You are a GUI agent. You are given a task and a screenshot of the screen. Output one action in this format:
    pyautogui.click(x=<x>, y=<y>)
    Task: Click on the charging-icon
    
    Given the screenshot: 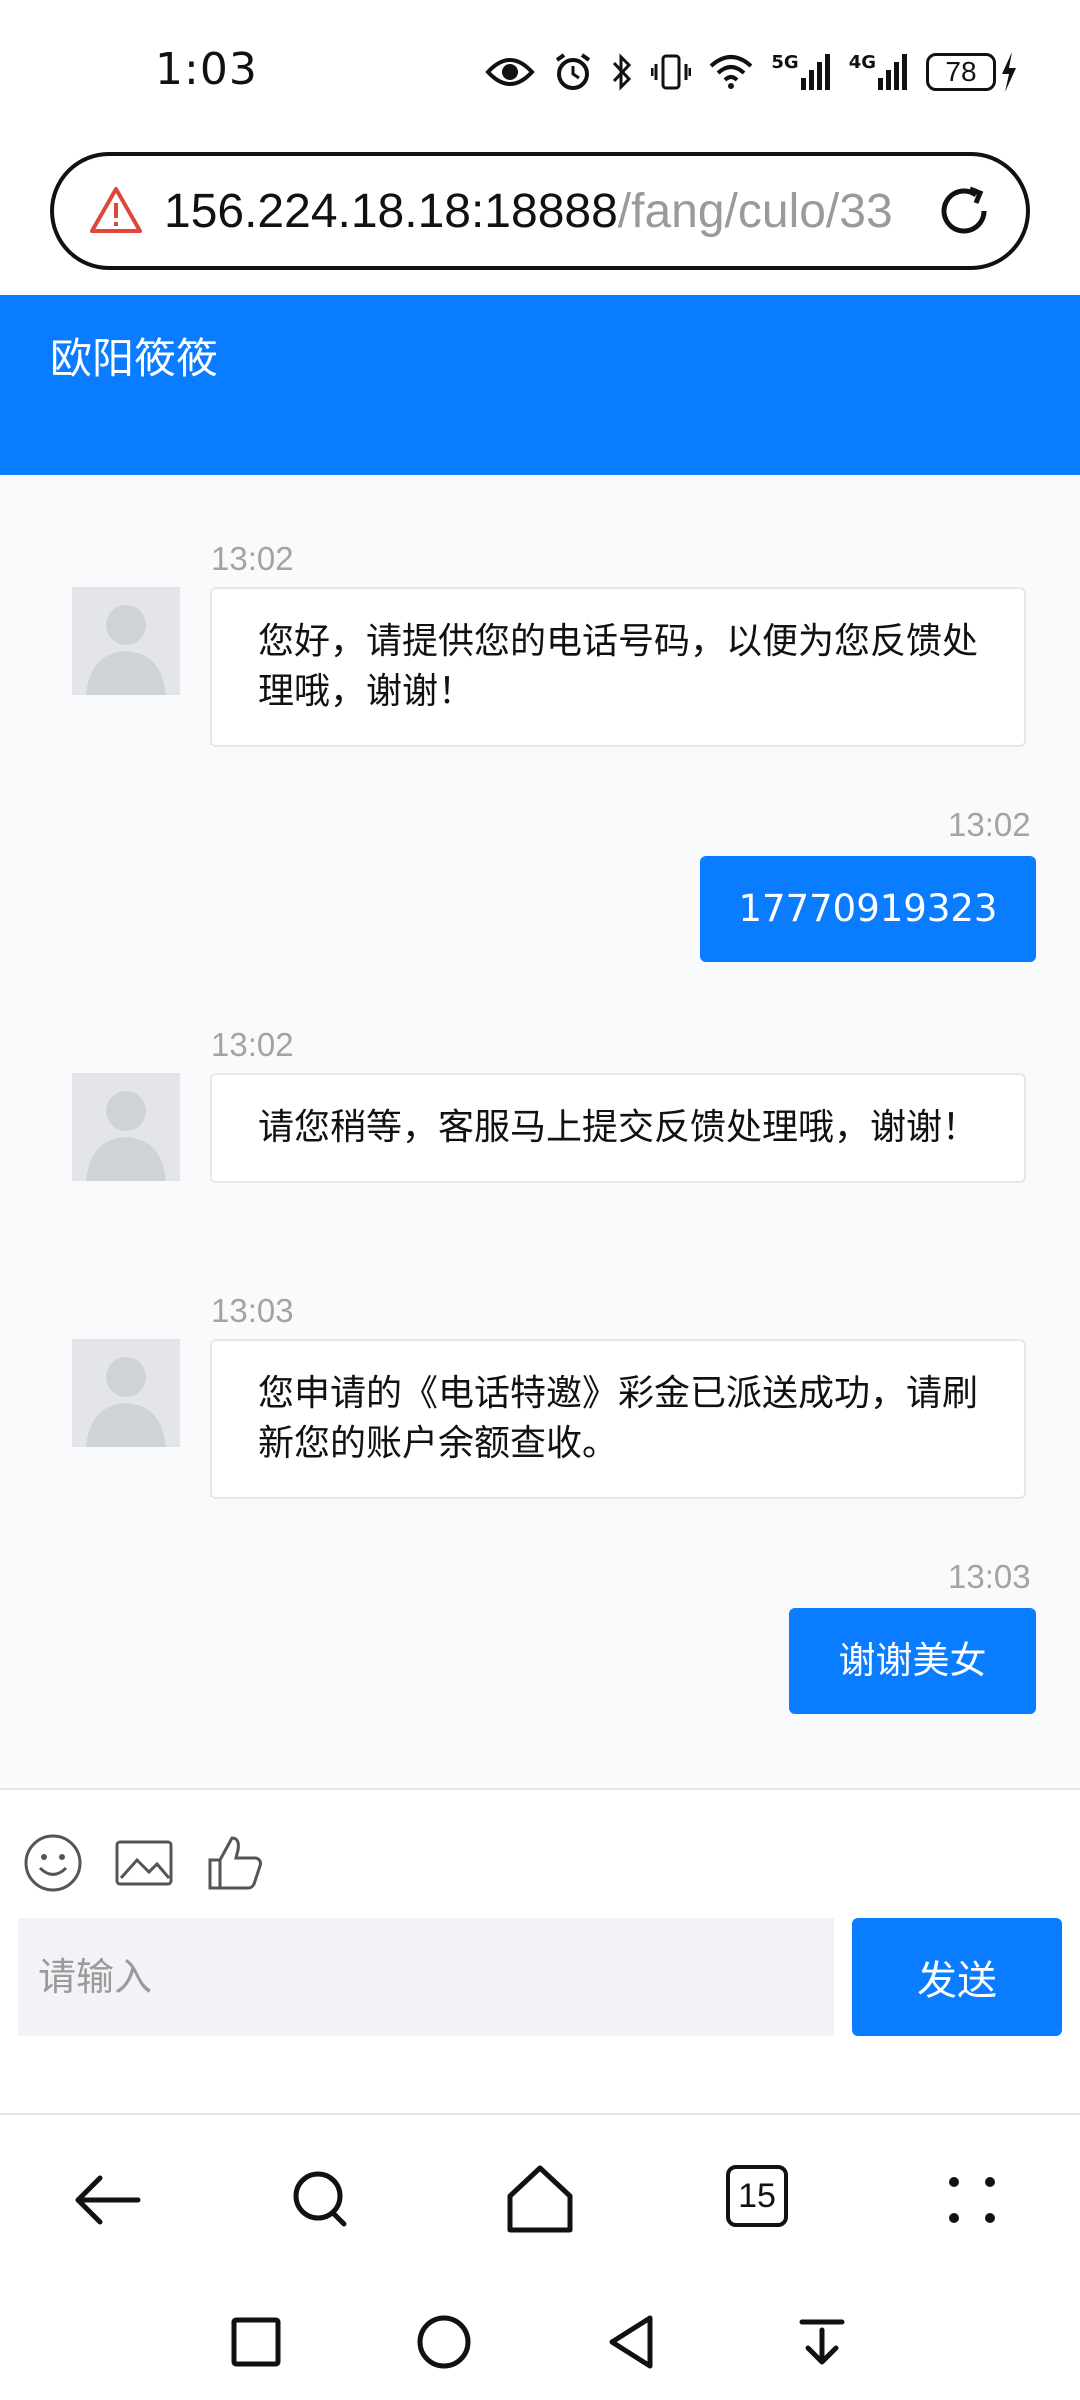 What is the action you would take?
    pyautogui.click(x=1009, y=72)
    